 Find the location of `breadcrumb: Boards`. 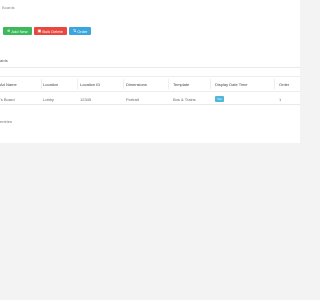

breadcrumb: Boards is located at coordinates (8, 7).